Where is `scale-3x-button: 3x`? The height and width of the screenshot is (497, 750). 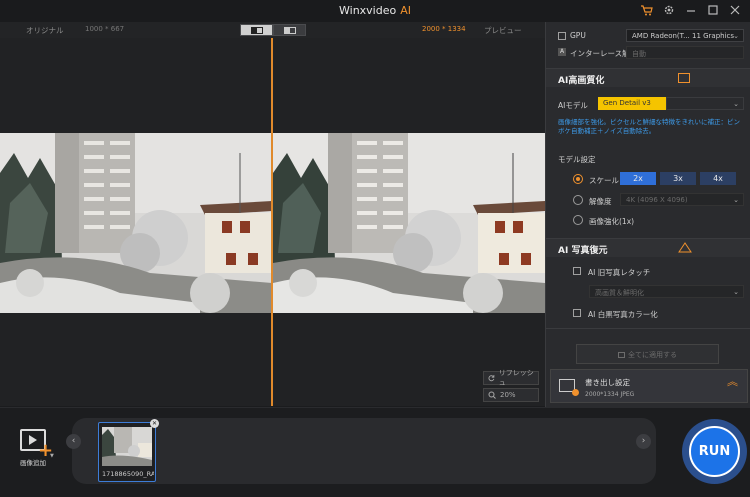
scale-3x-button: 3x is located at coordinates (678, 178).